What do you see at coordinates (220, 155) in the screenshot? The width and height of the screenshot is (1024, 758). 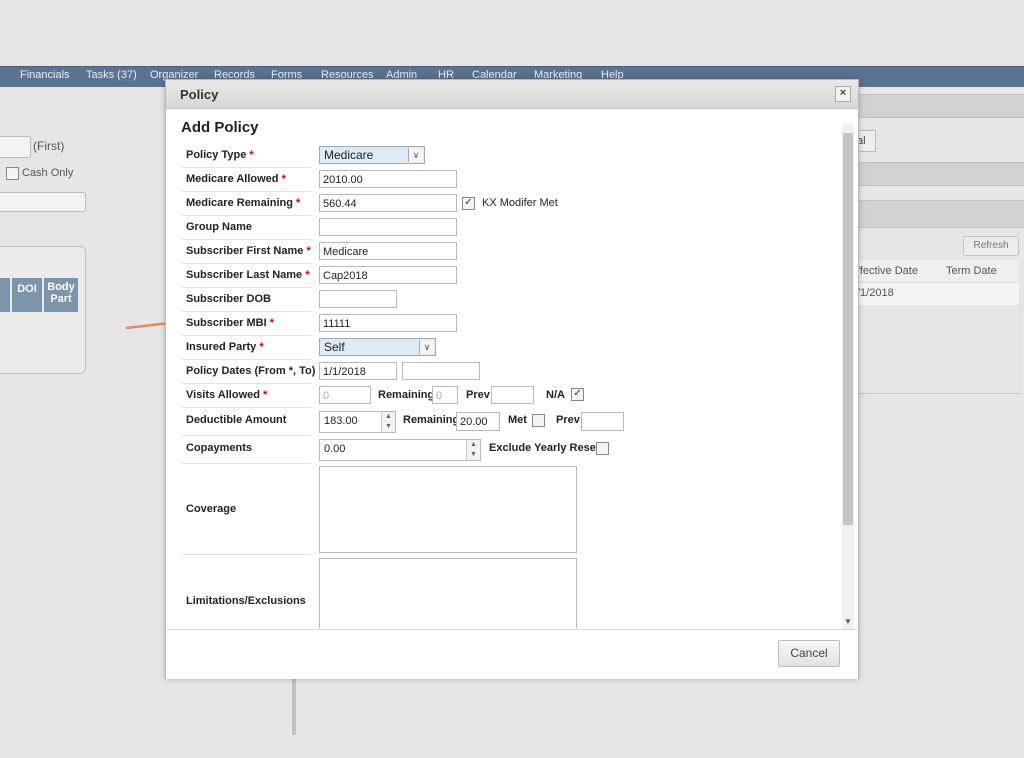 I see `label-policy-type: Policy Type *` at bounding box center [220, 155].